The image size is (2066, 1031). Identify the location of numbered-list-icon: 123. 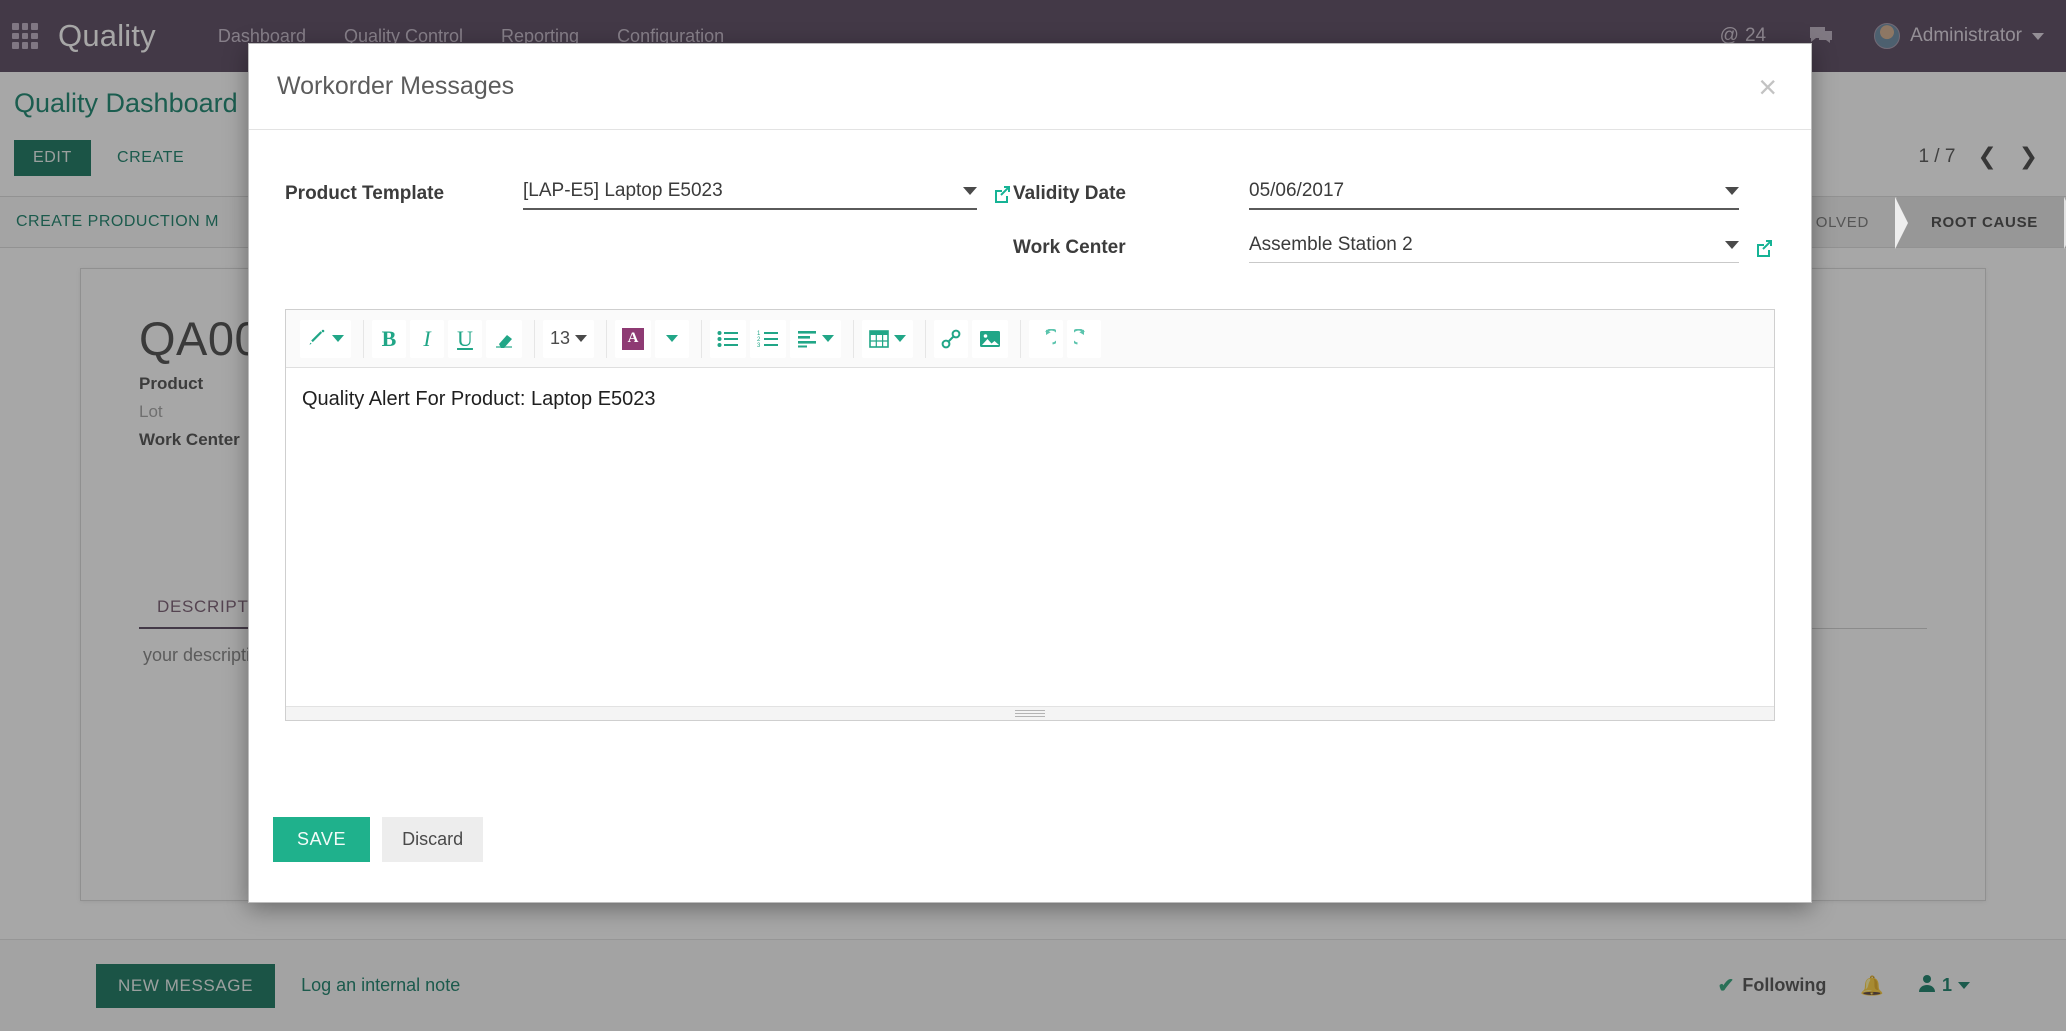
(768, 338).